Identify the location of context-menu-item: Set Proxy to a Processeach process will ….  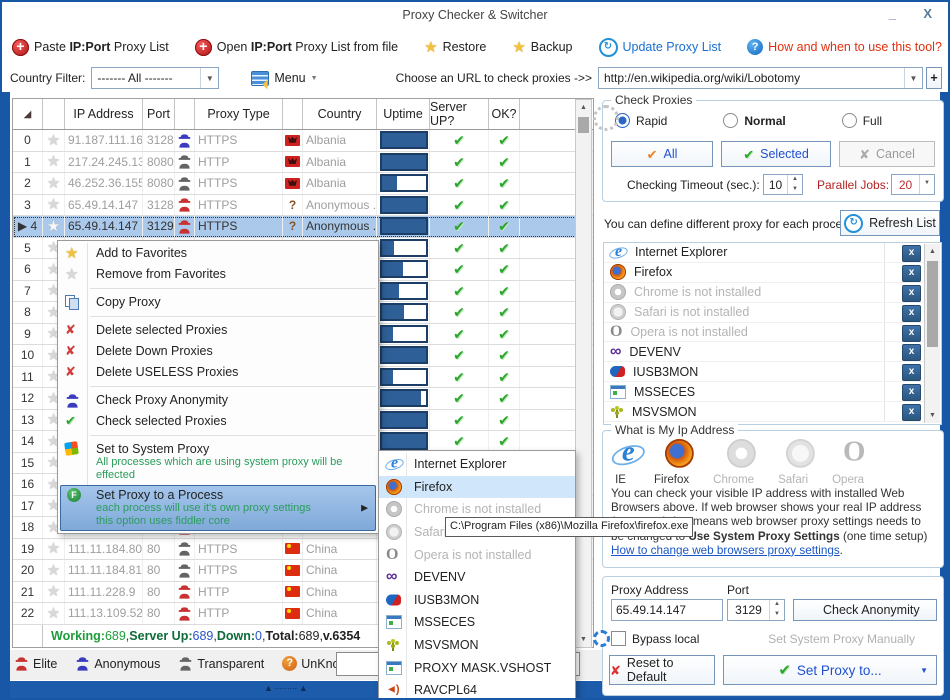
(218, 508).